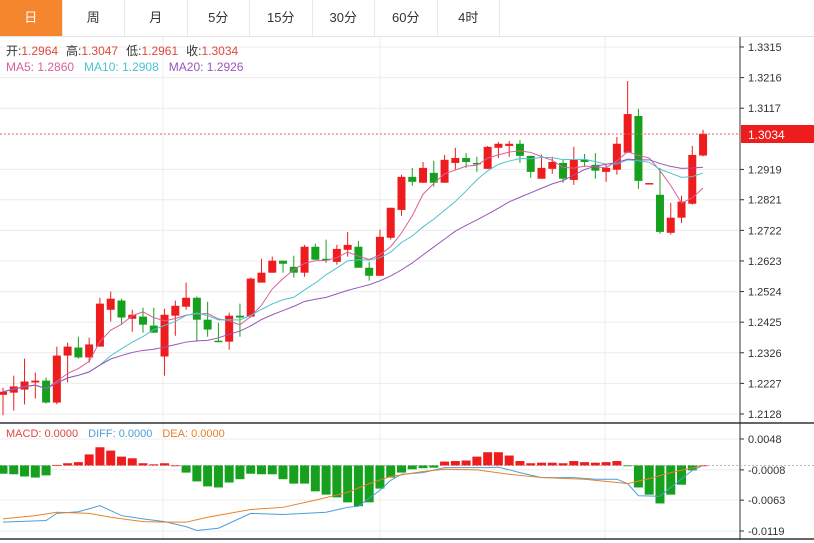  I want to click on macd-info: MACD: 0.0000 DIFF: 0.0000 DEA: 0.0000, so click(115, 434).